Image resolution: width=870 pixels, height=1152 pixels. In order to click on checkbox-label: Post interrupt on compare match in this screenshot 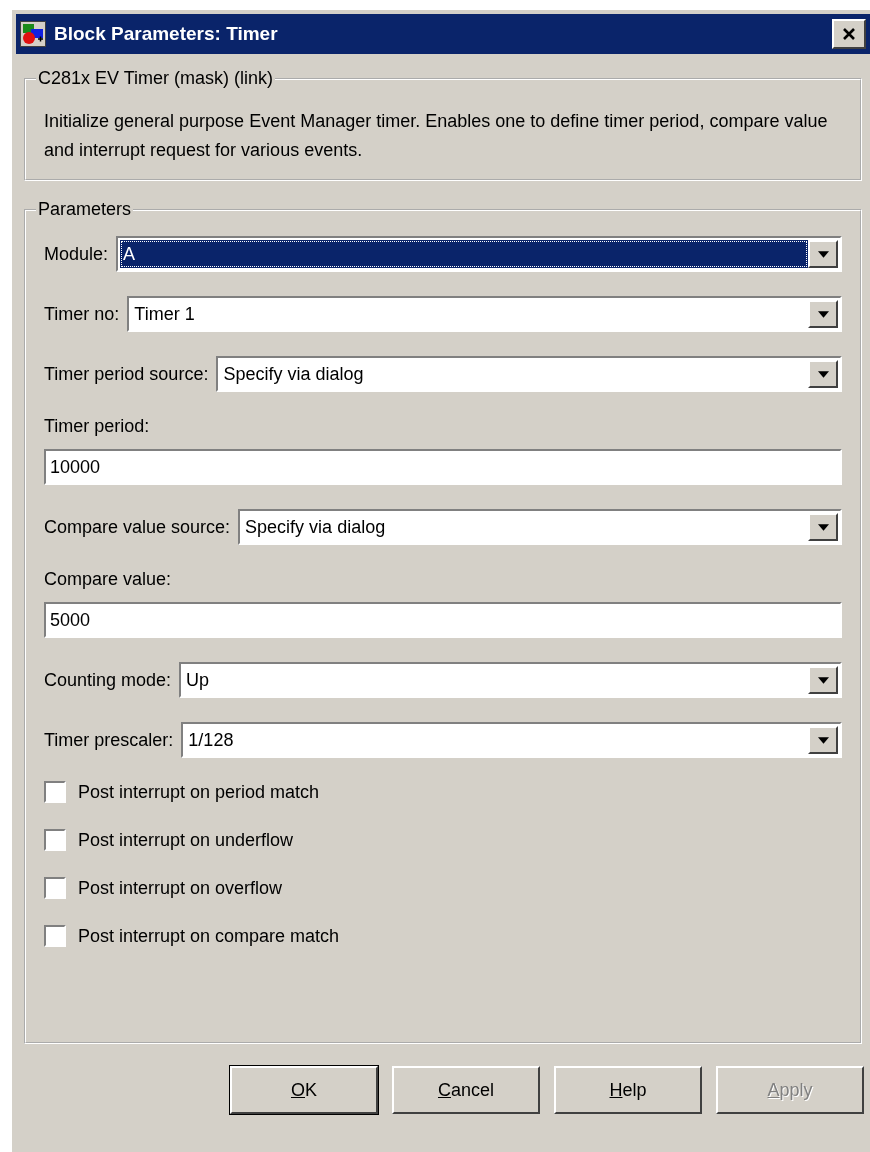, I will do `click(209, 936)`.